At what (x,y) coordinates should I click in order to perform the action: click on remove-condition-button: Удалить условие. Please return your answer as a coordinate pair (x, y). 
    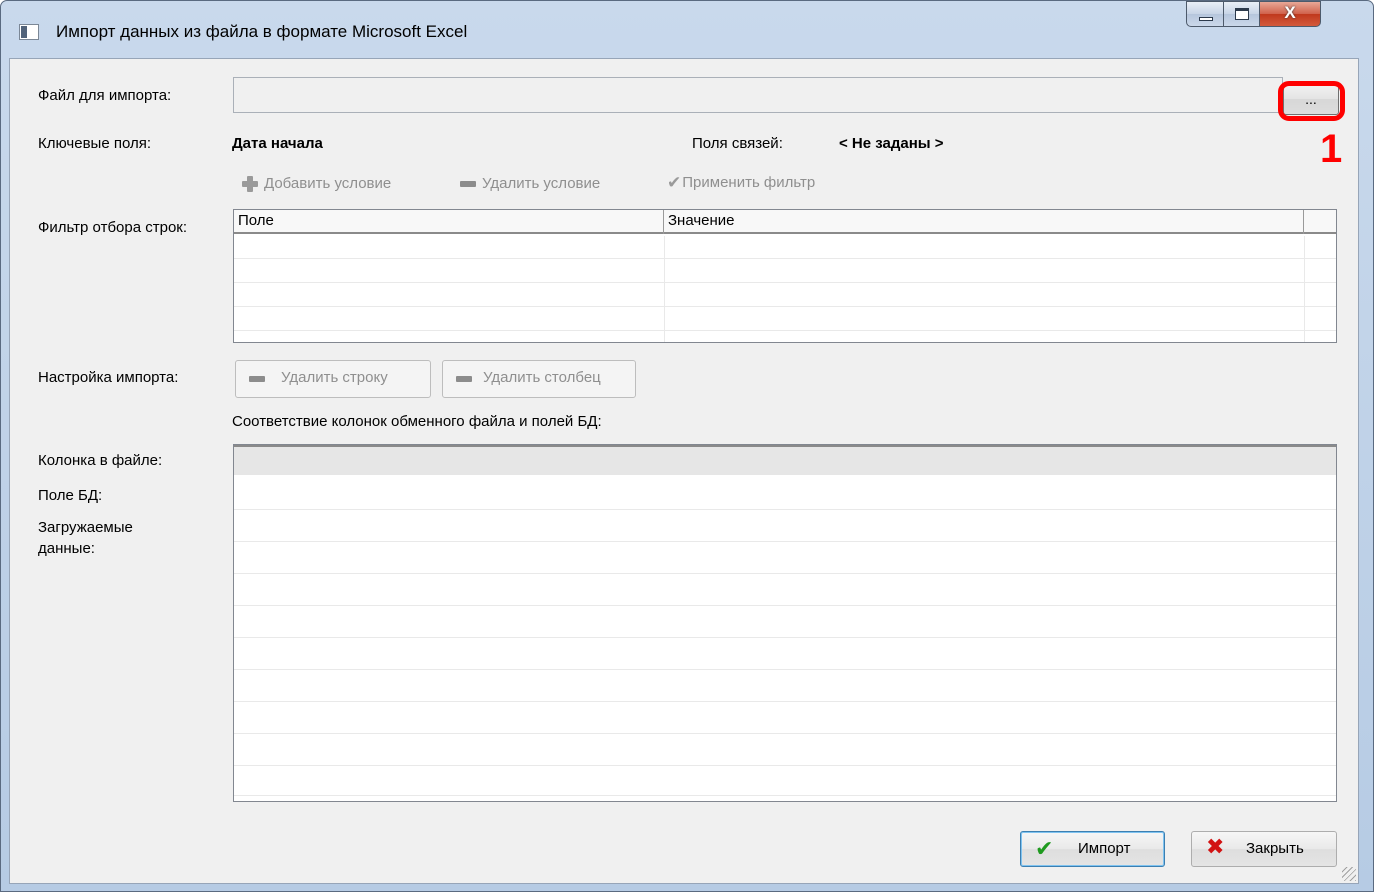
    Looking at the image, I should click on (530, 183).